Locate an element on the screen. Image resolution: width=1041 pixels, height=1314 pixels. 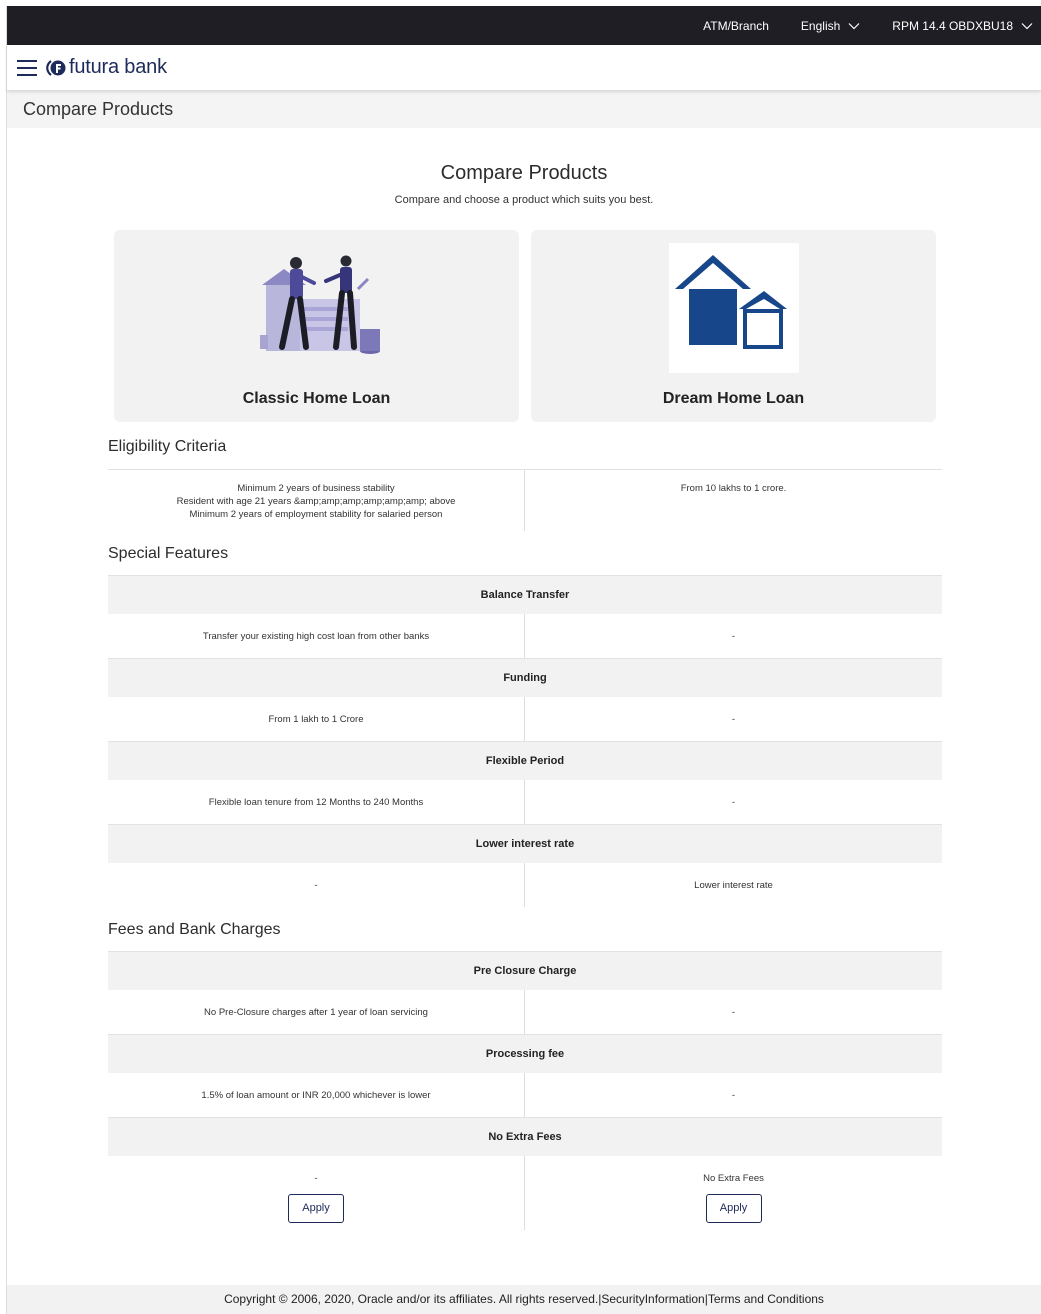
user-menu: RPM 14.4 OBDXBU18 is located at coordinates (962, 26).